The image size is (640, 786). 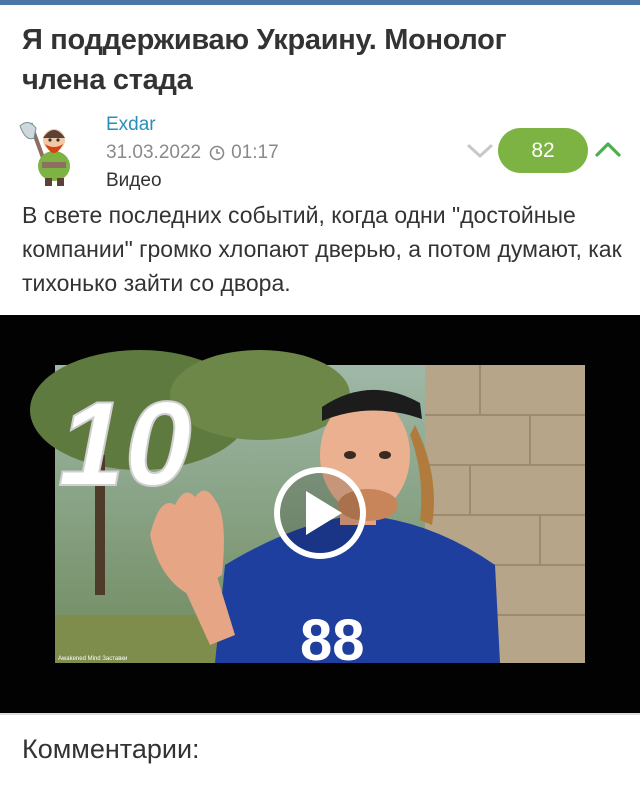 I want to click on comments-heading: Комментарии:, so click(x=111, y=749).